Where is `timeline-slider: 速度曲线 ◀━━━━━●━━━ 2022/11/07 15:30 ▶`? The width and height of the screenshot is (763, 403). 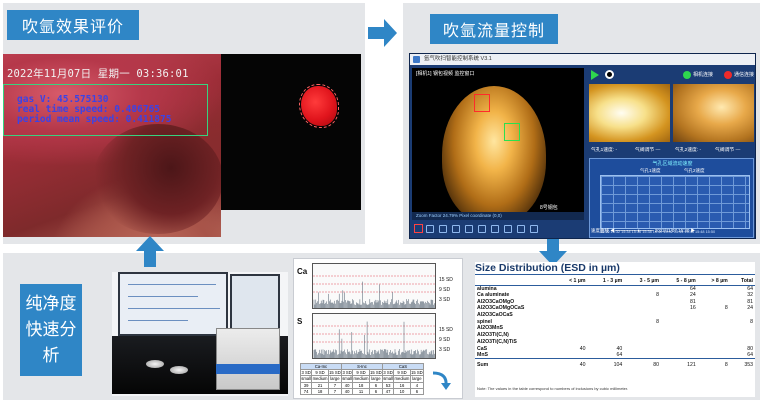
timeline-slider: 速度曲线 ◀━━━━━●━━━ 2022/11/07 15:30 ▶ is located at coordinates (671, 231).